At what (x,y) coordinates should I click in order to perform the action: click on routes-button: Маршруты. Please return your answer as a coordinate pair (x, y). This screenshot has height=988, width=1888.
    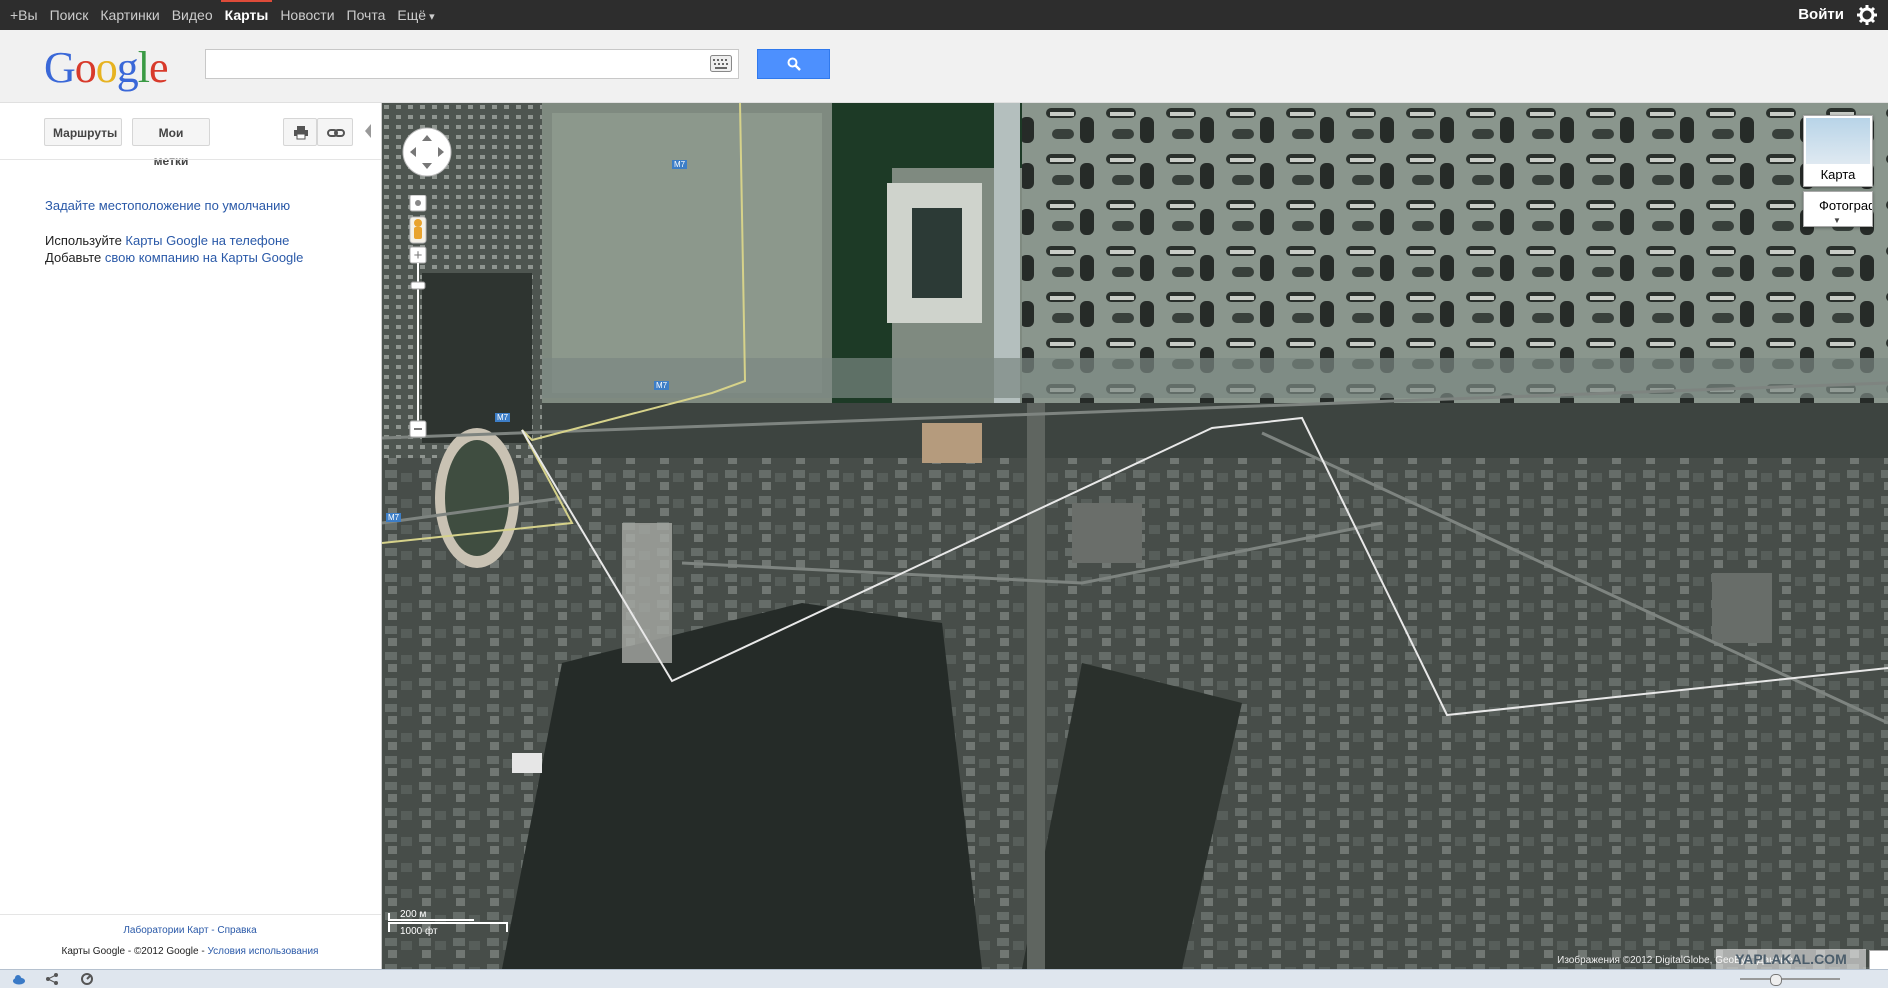
    Looking at the image, I should click on (83, 132).